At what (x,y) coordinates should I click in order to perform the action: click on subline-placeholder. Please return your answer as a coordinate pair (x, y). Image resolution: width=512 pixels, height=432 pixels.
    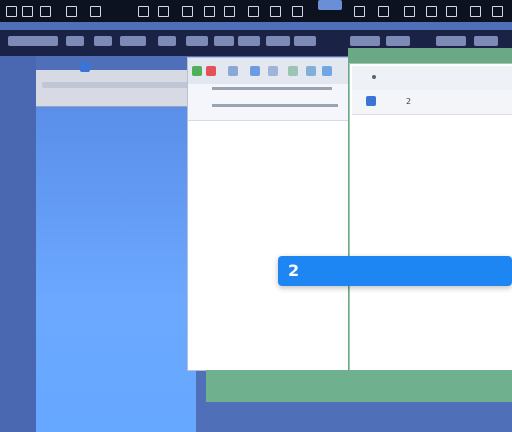
    Looking at the image, I should click on (275, 105).